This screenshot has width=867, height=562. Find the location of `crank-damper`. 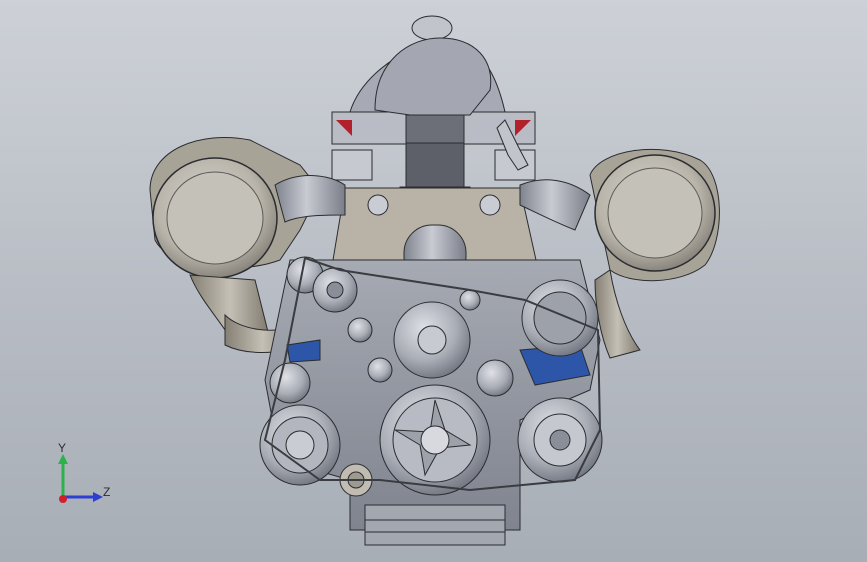

crank-damper is located at coordinates (435, 440).